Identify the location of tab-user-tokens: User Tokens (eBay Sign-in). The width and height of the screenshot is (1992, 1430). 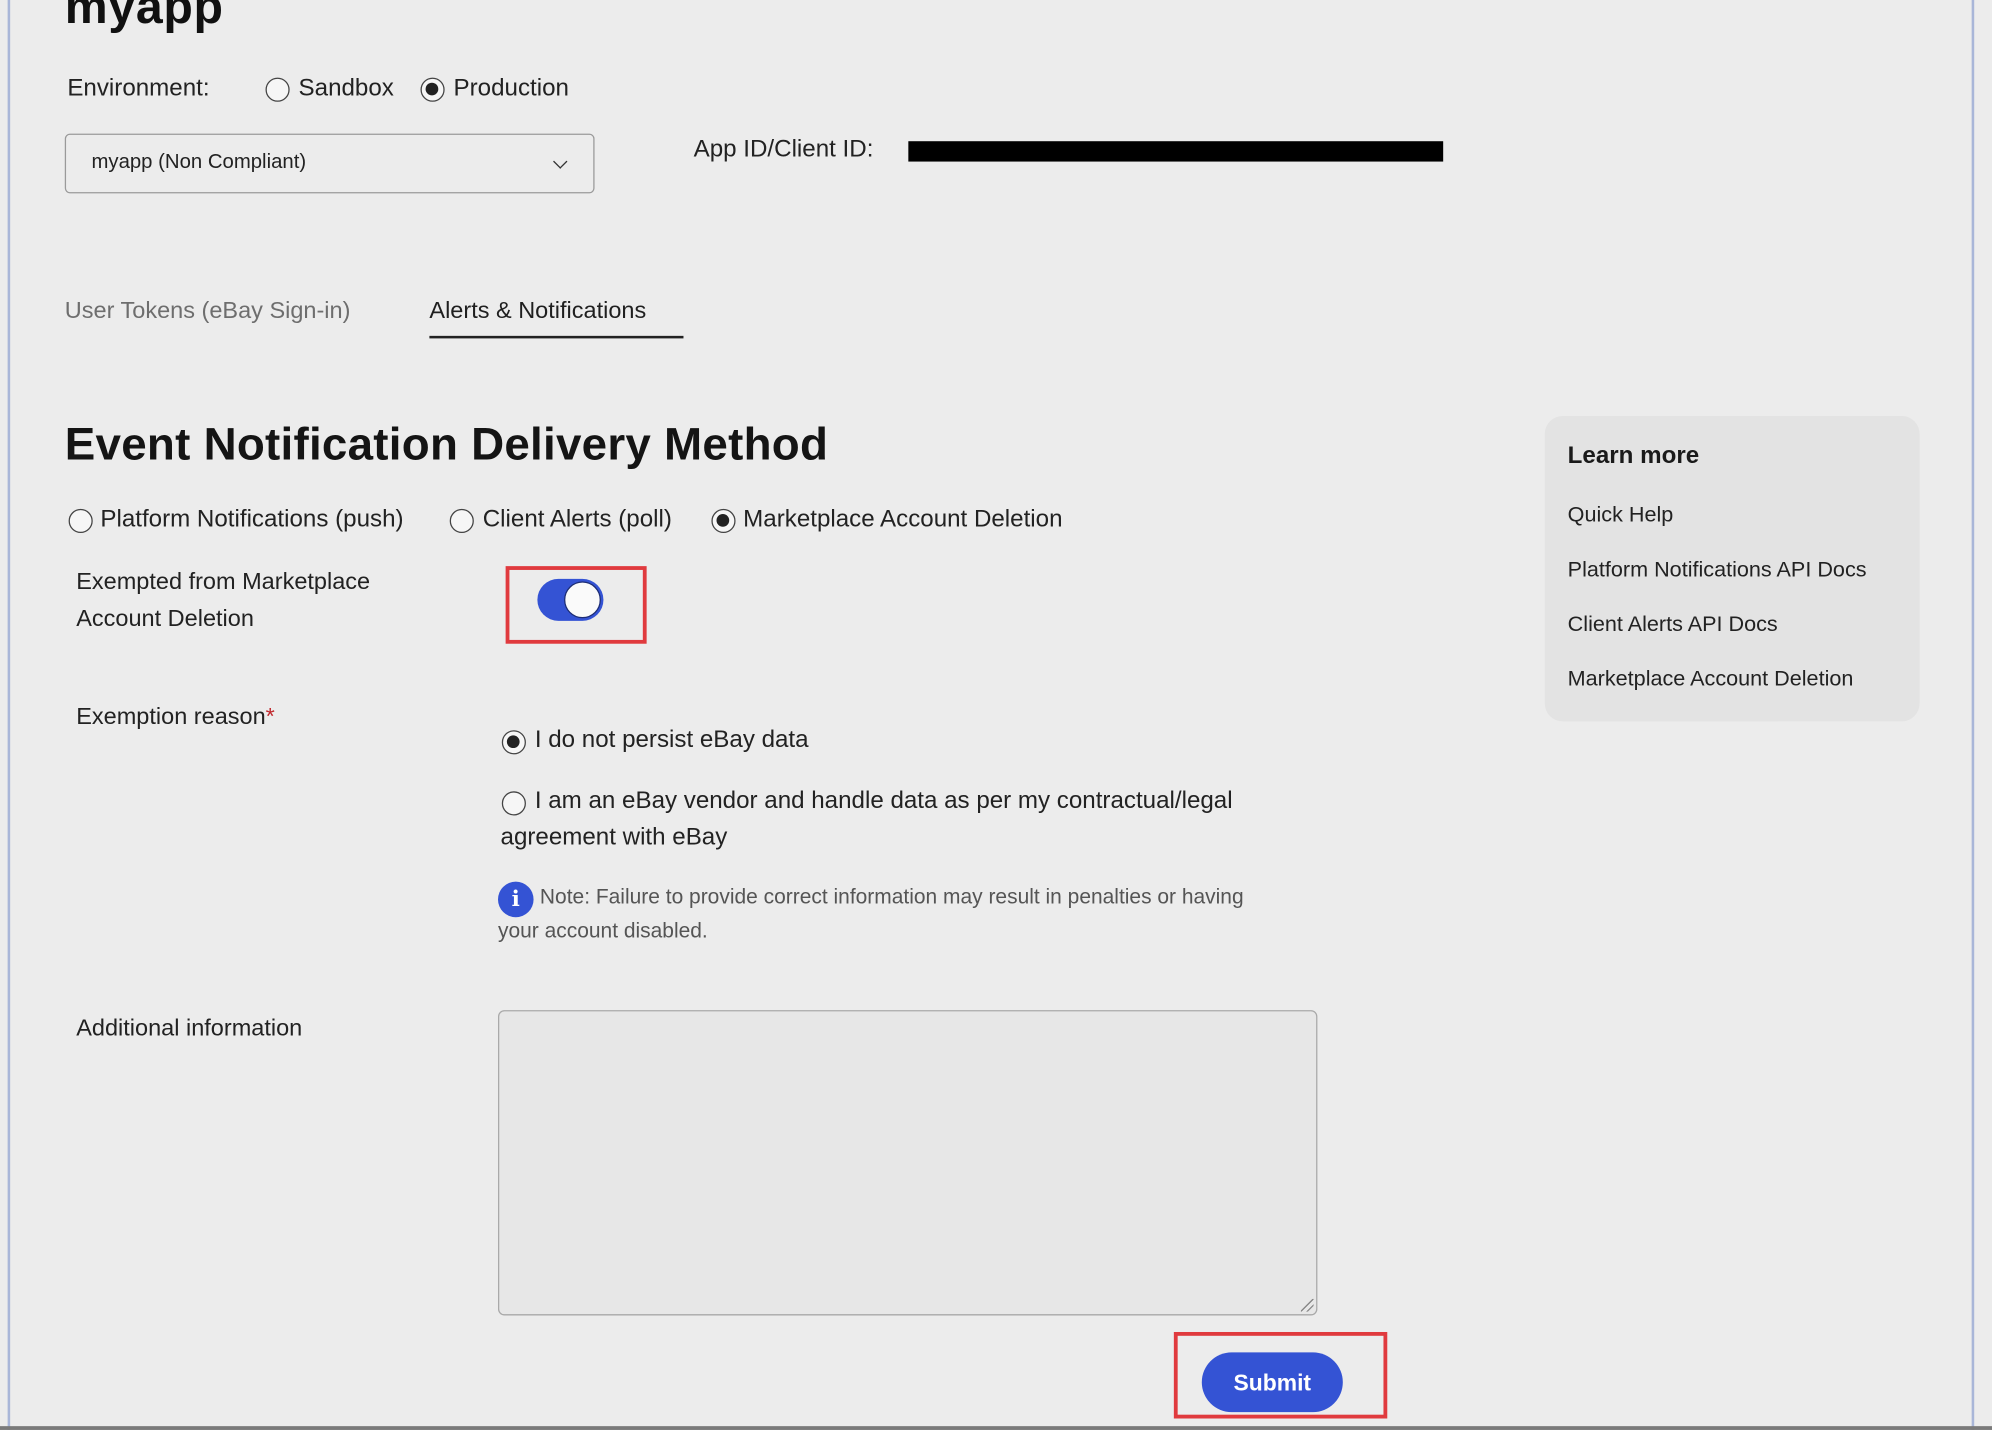
(208, 310).